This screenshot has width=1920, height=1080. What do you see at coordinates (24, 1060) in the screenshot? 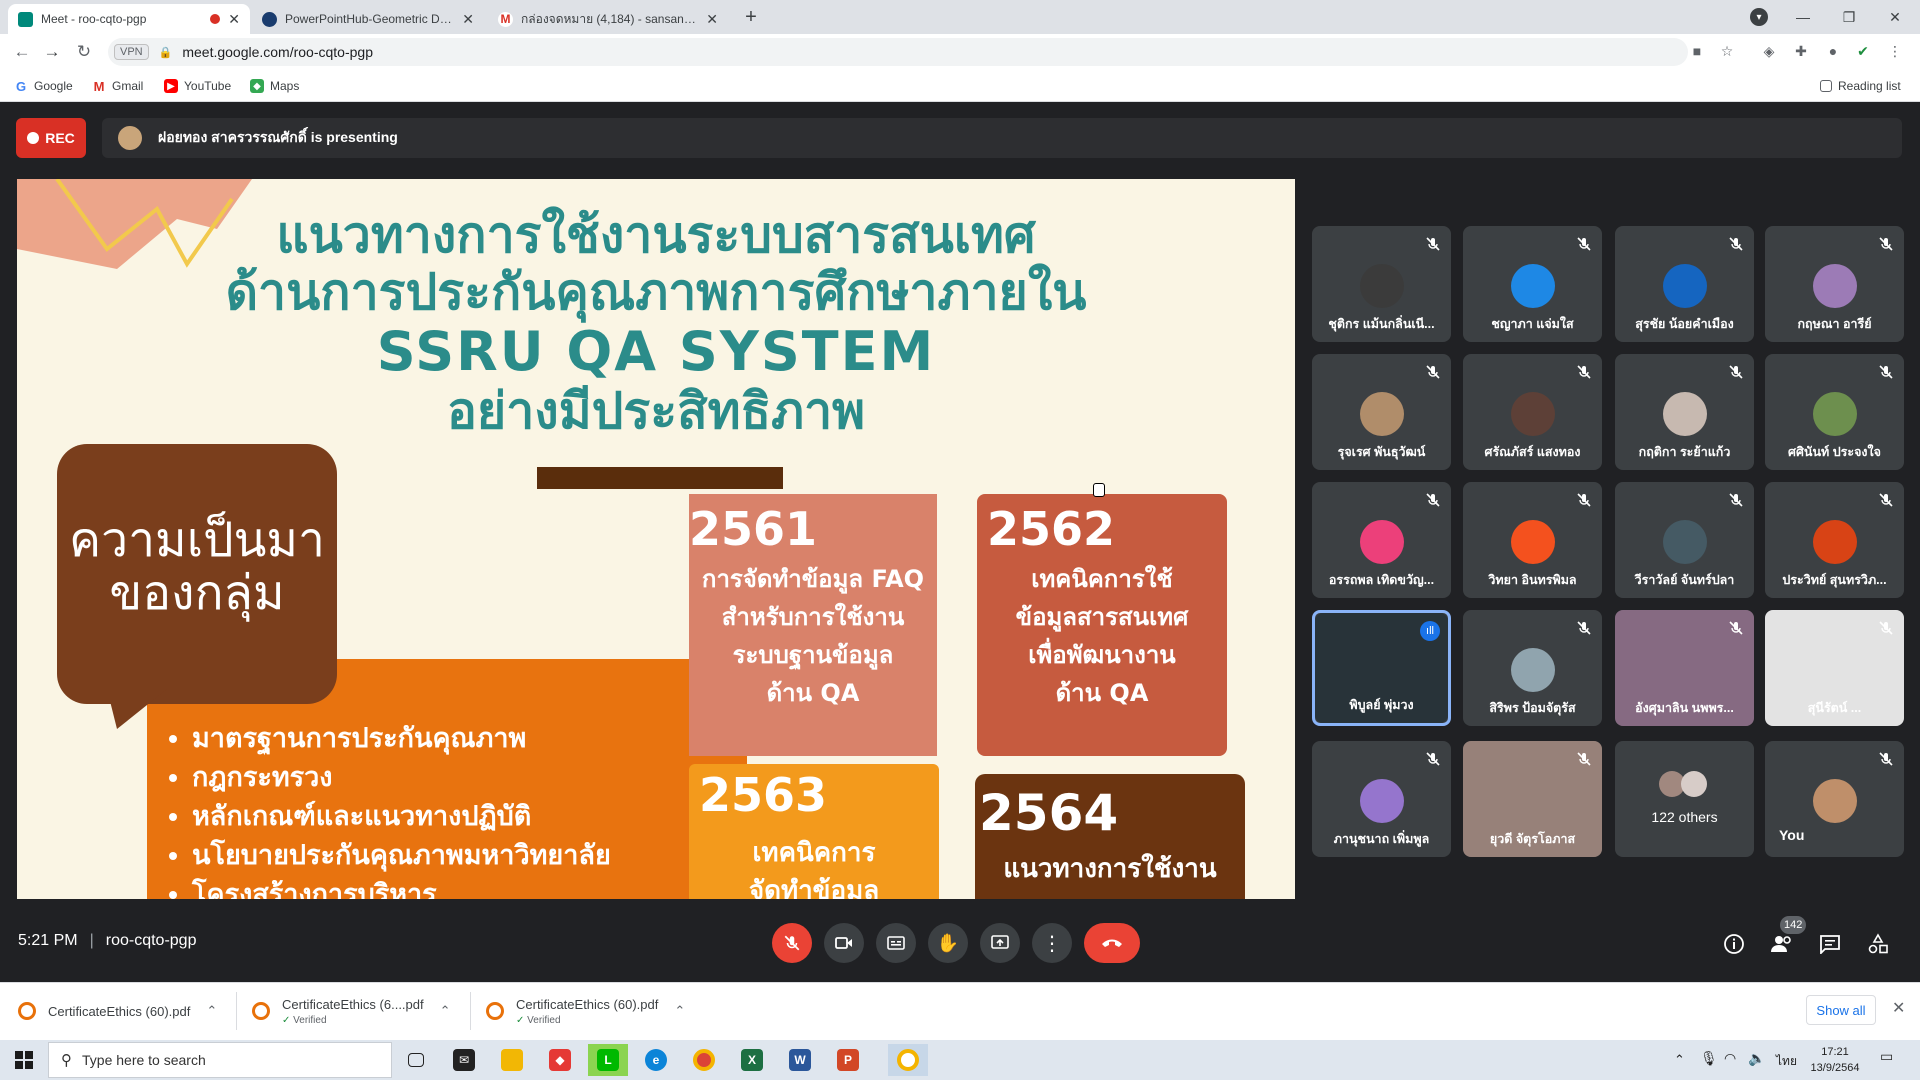
I see `windows-start-button` at bounding box center [24, 1060].